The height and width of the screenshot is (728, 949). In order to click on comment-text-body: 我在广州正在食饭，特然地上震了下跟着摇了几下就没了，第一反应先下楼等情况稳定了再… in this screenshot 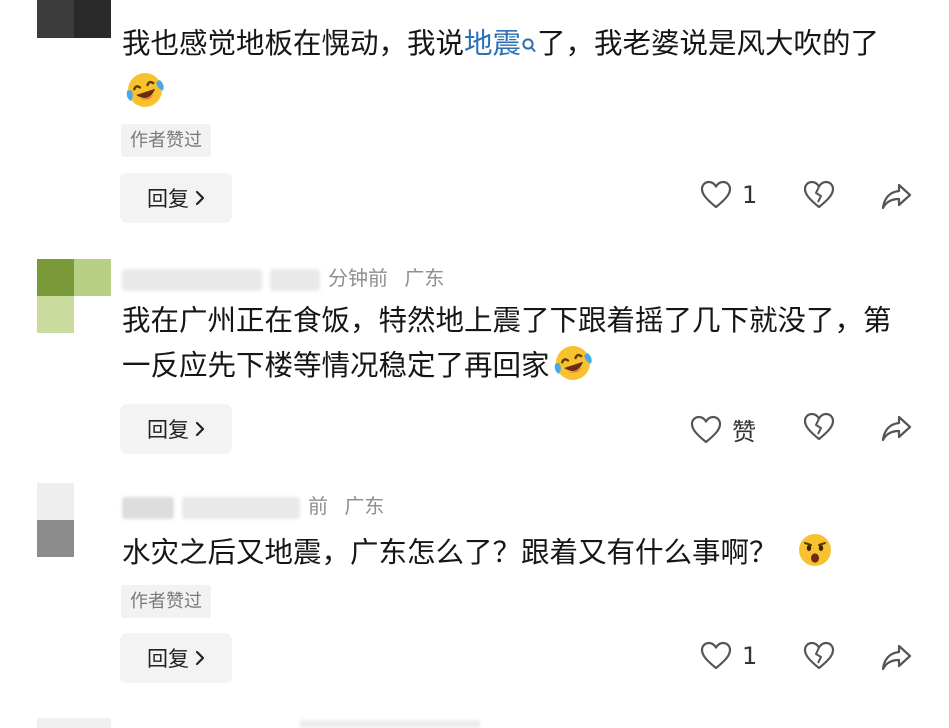, I will do `click(507, 343)`.